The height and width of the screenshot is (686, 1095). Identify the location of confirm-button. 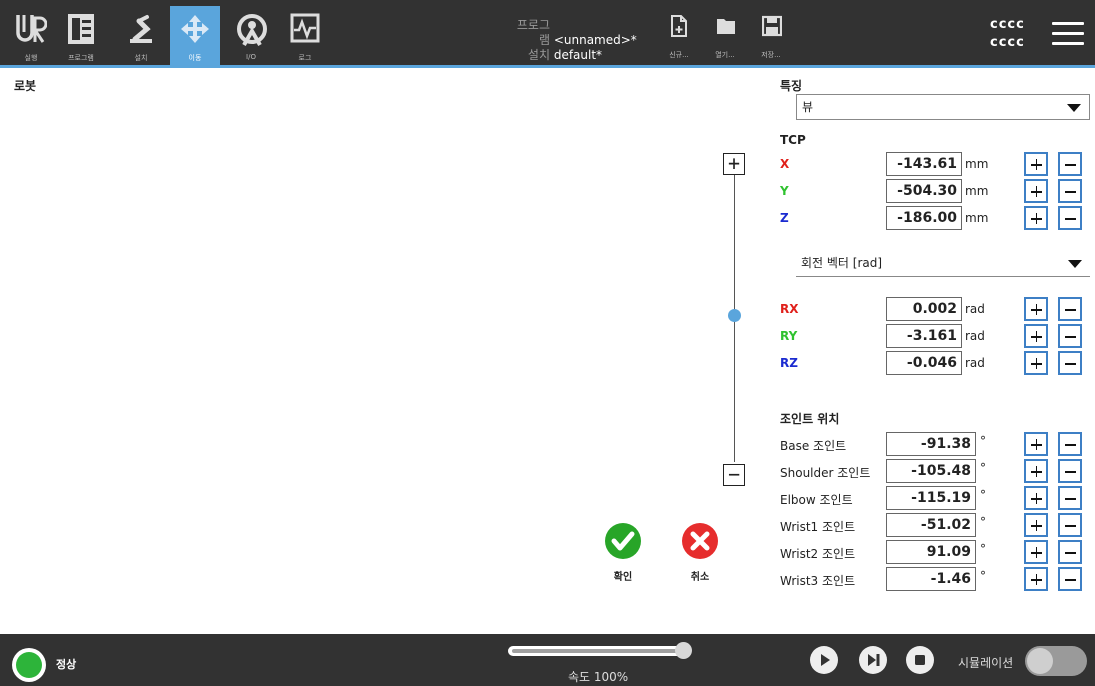
(623, 541).